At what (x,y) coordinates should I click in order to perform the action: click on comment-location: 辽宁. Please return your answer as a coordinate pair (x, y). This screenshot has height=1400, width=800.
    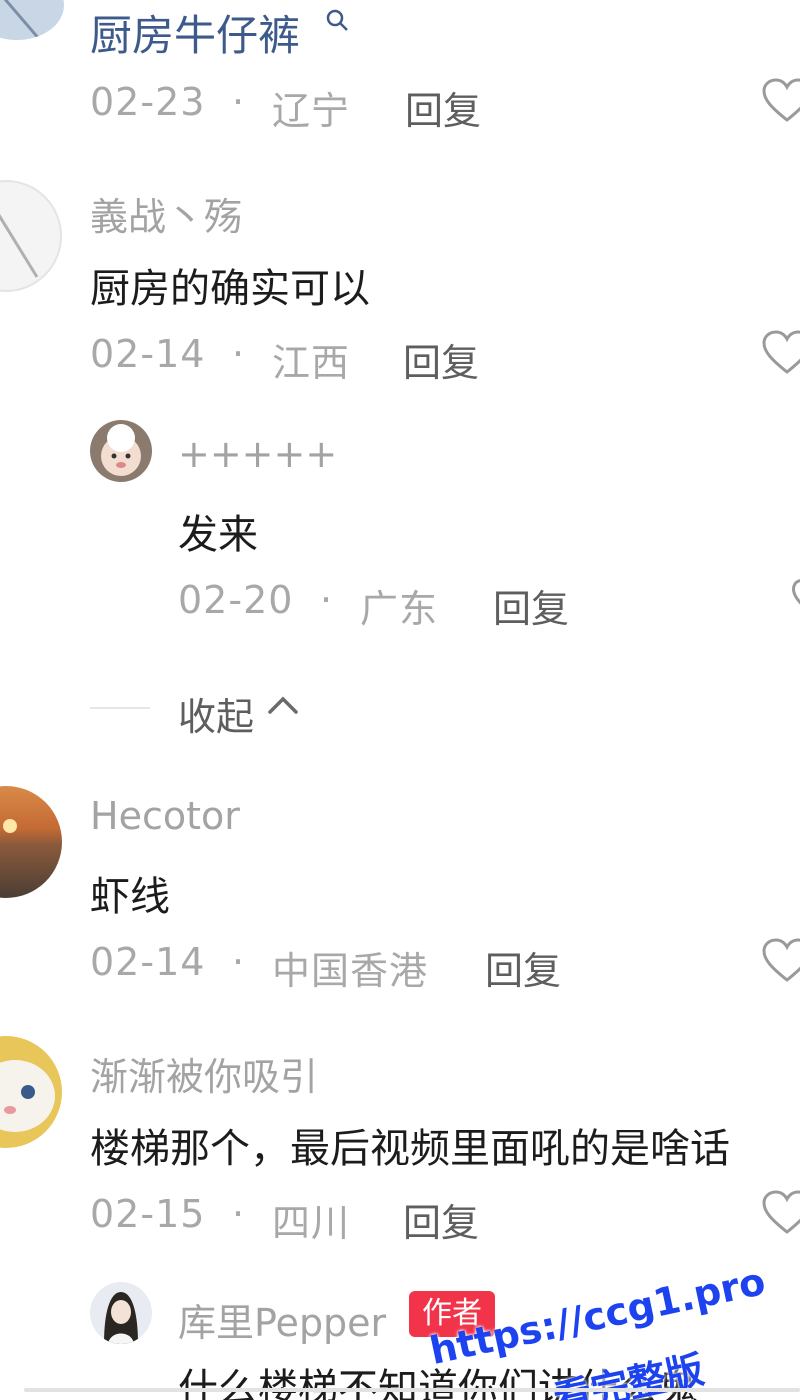
    Looking at the image, I should click on (311, 111).